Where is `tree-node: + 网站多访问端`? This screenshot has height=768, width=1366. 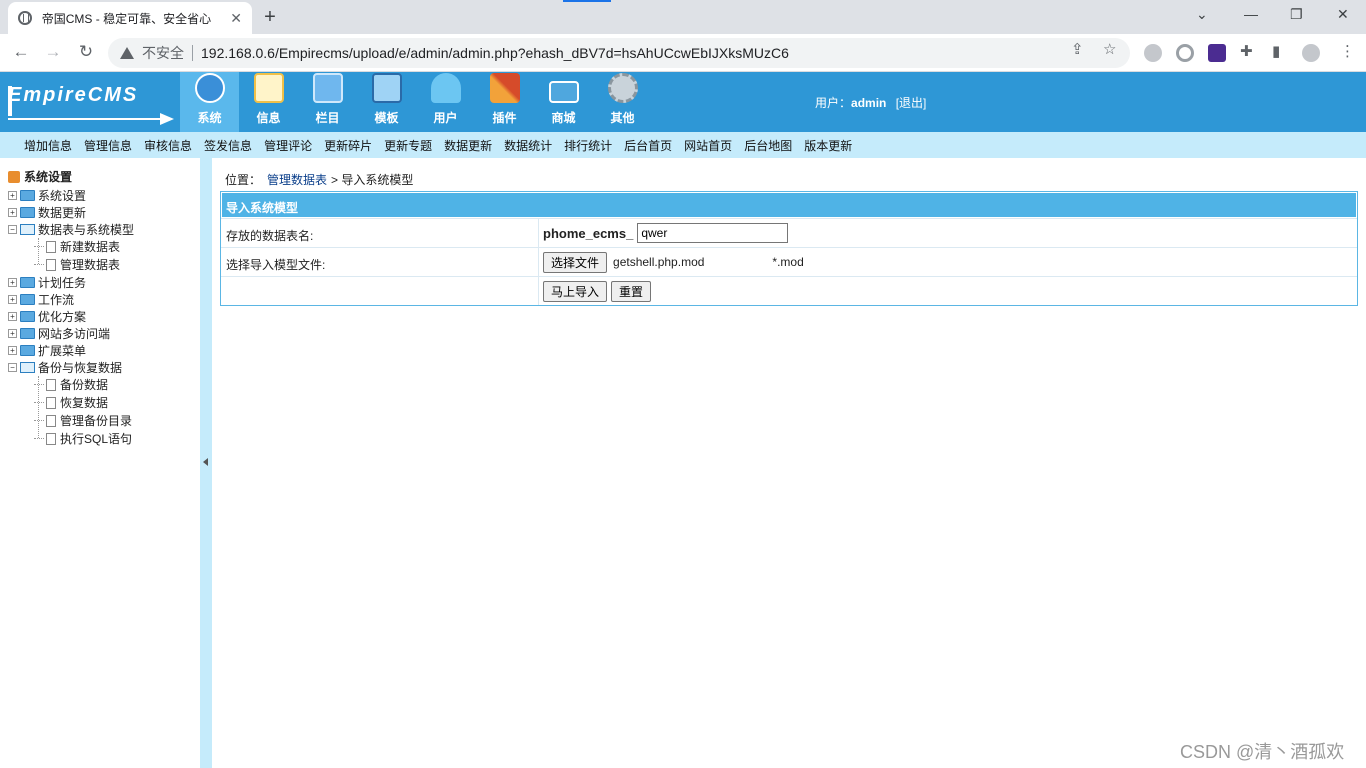
tree-node: + 网站多访问端 is located at coordinates (59, 333).